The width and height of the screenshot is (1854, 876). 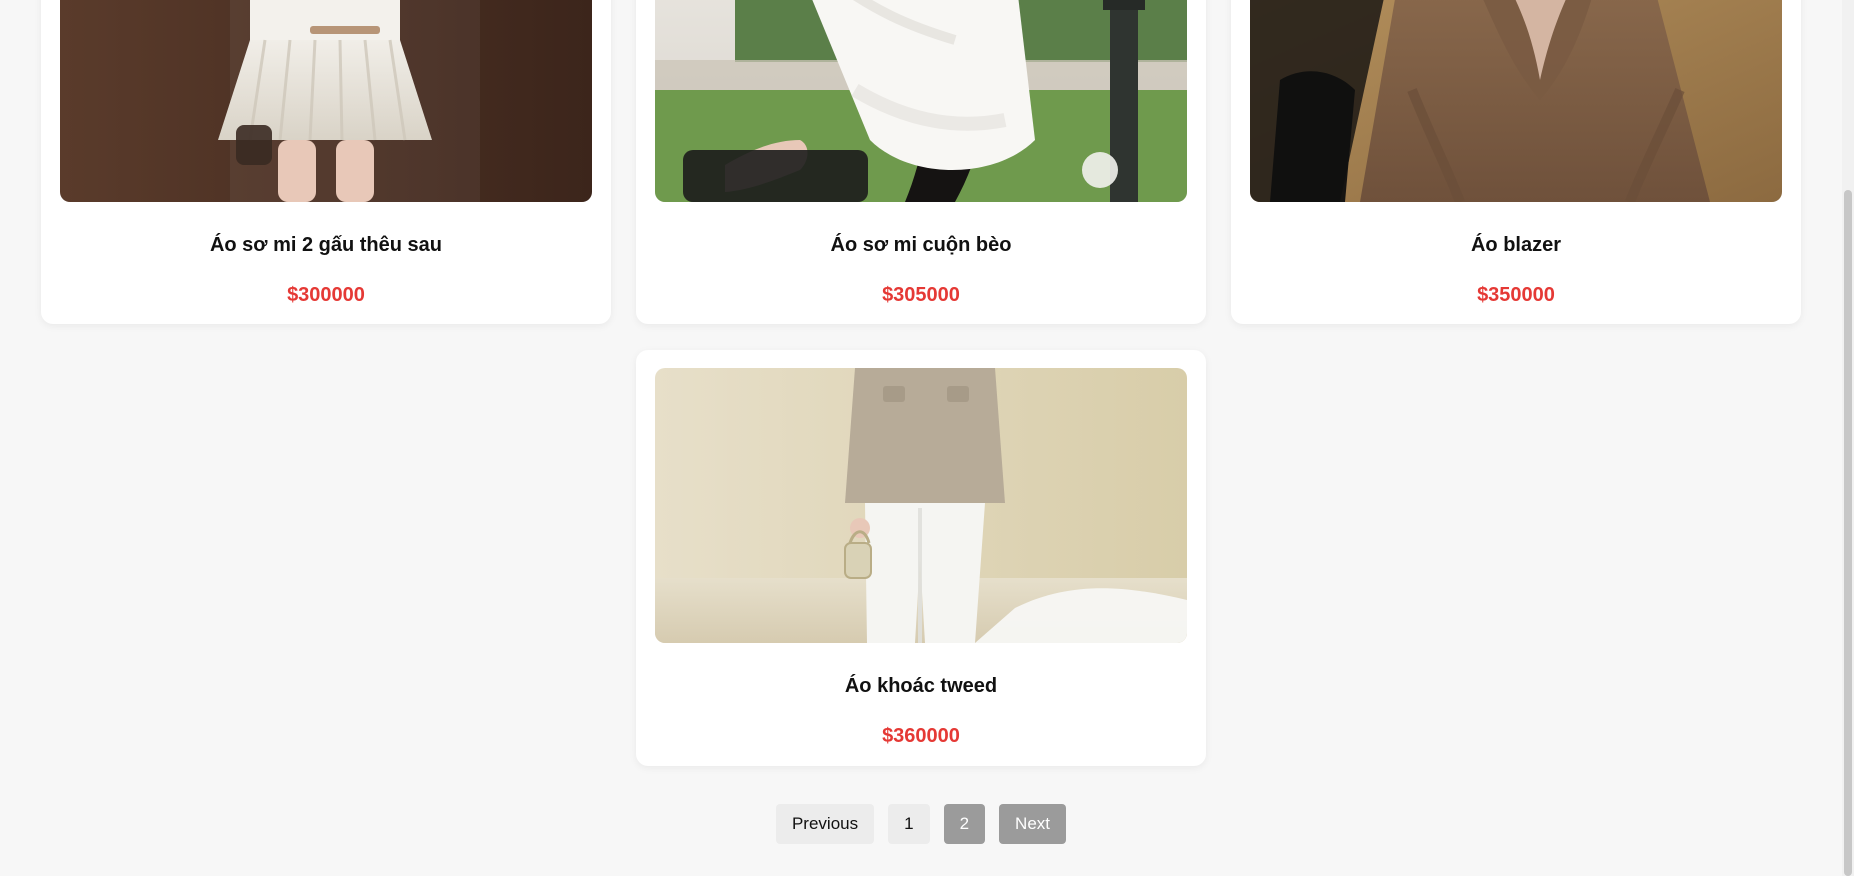 I want to click on scrollbar, so click(x=1848, y=438).